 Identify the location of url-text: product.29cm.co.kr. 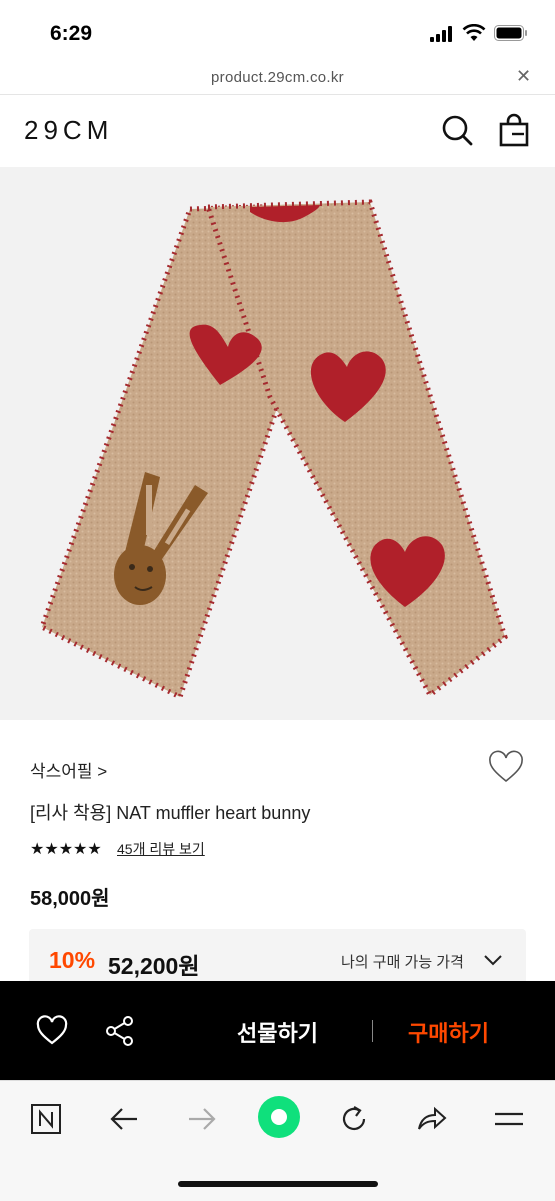
(277, 77).